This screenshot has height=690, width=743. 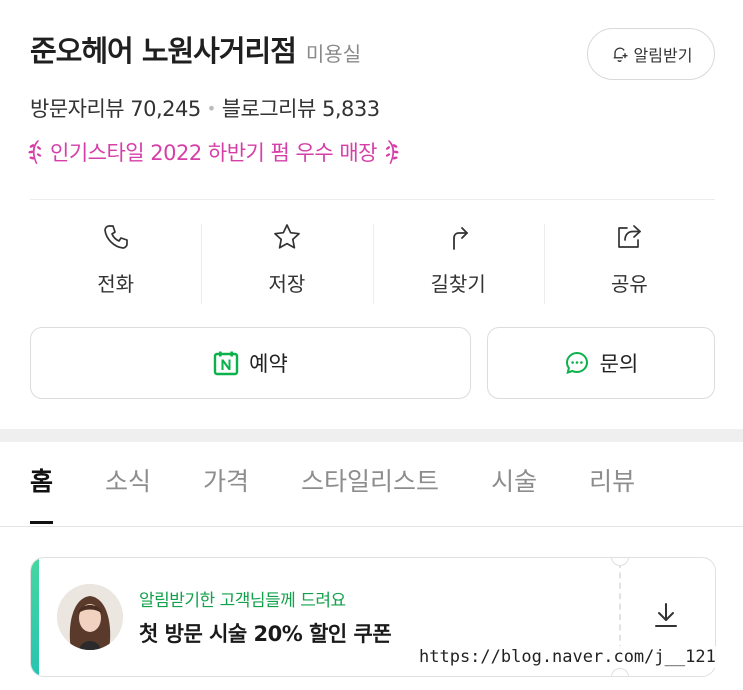 I want to click on directions-label: 길찾기, so click(x=458, y=284).